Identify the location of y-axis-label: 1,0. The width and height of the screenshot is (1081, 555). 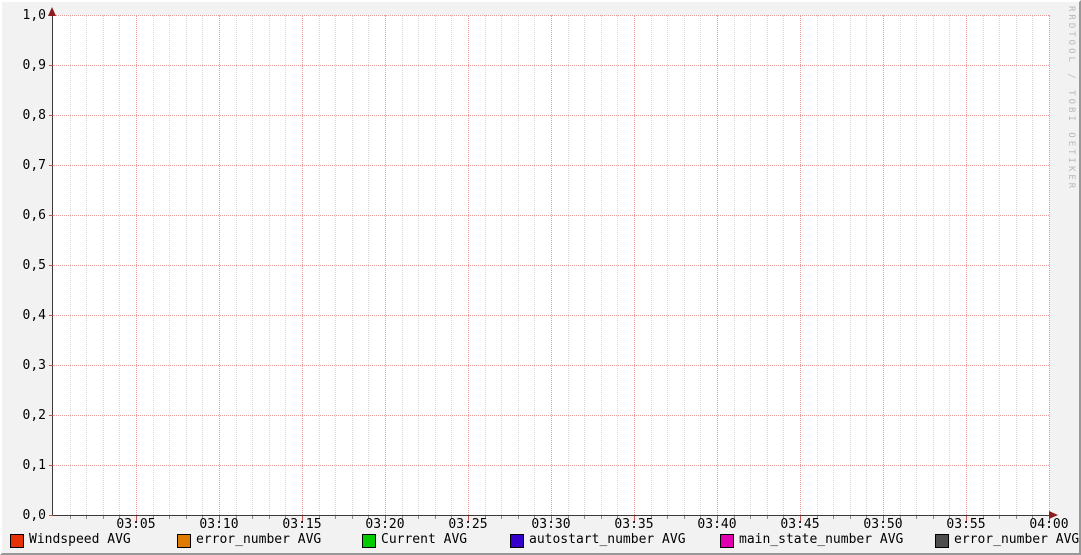
(34, 15).